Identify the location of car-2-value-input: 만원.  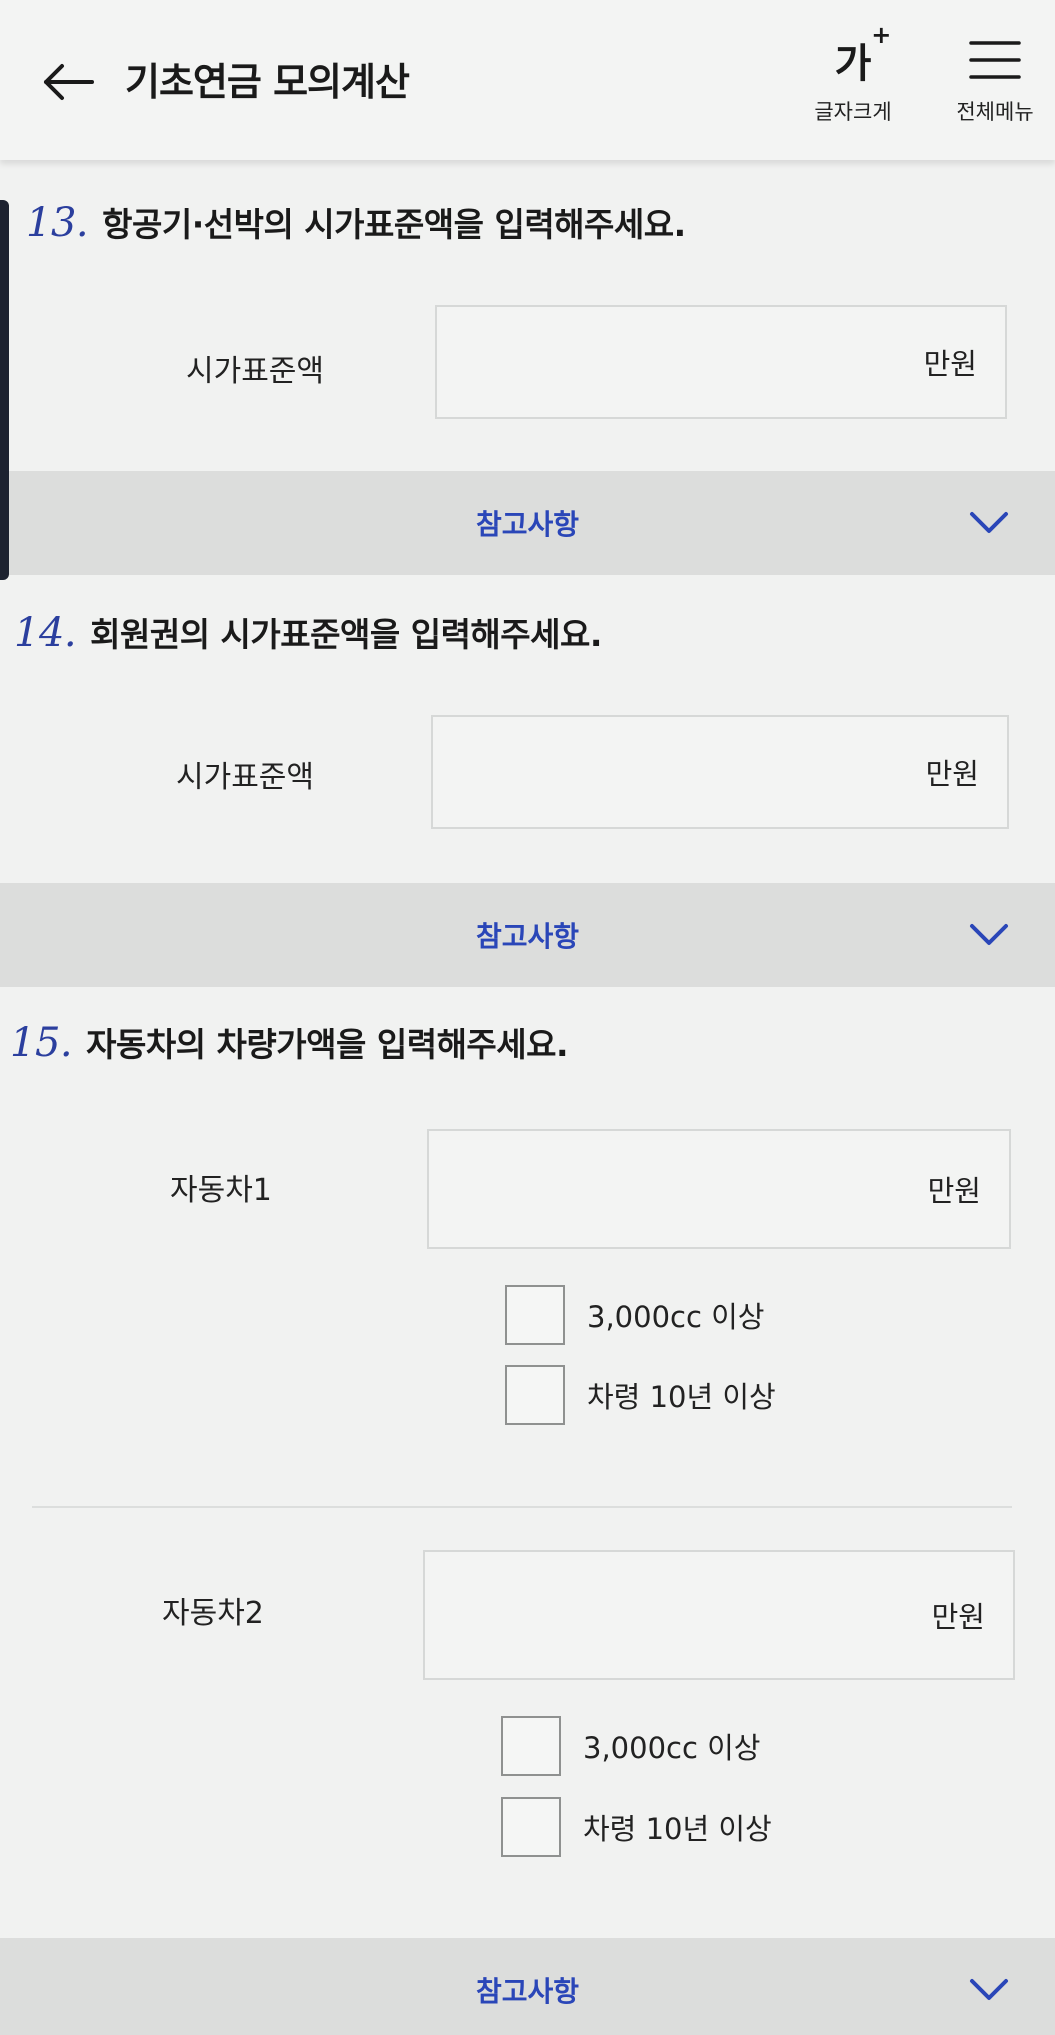
(719, 1615).